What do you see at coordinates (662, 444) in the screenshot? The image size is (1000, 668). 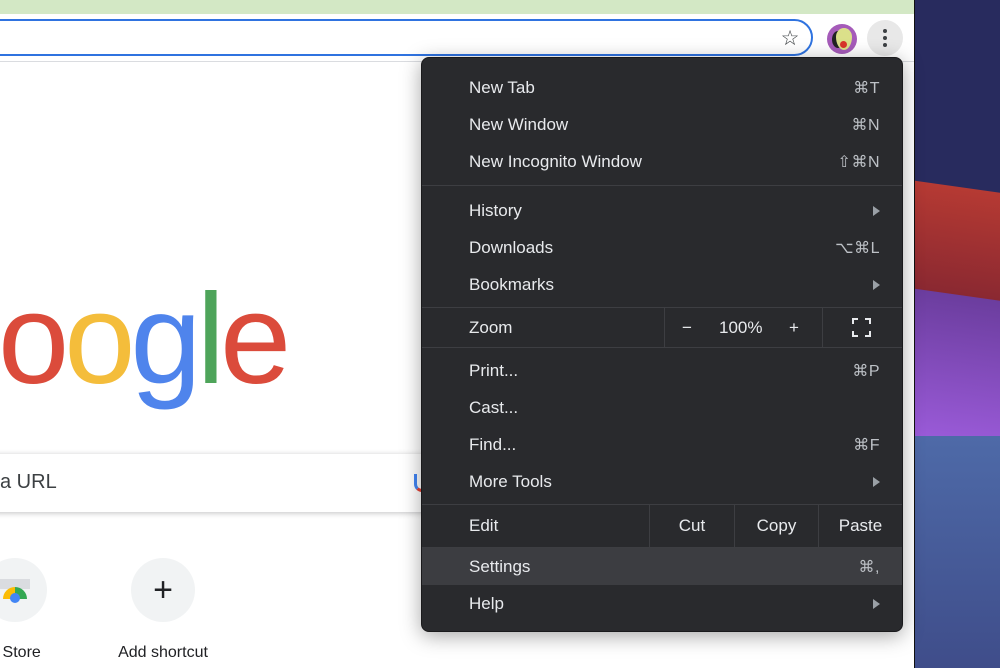 I see `menu-item-find: Find... ⌘F` at bounding box center [662, 444].